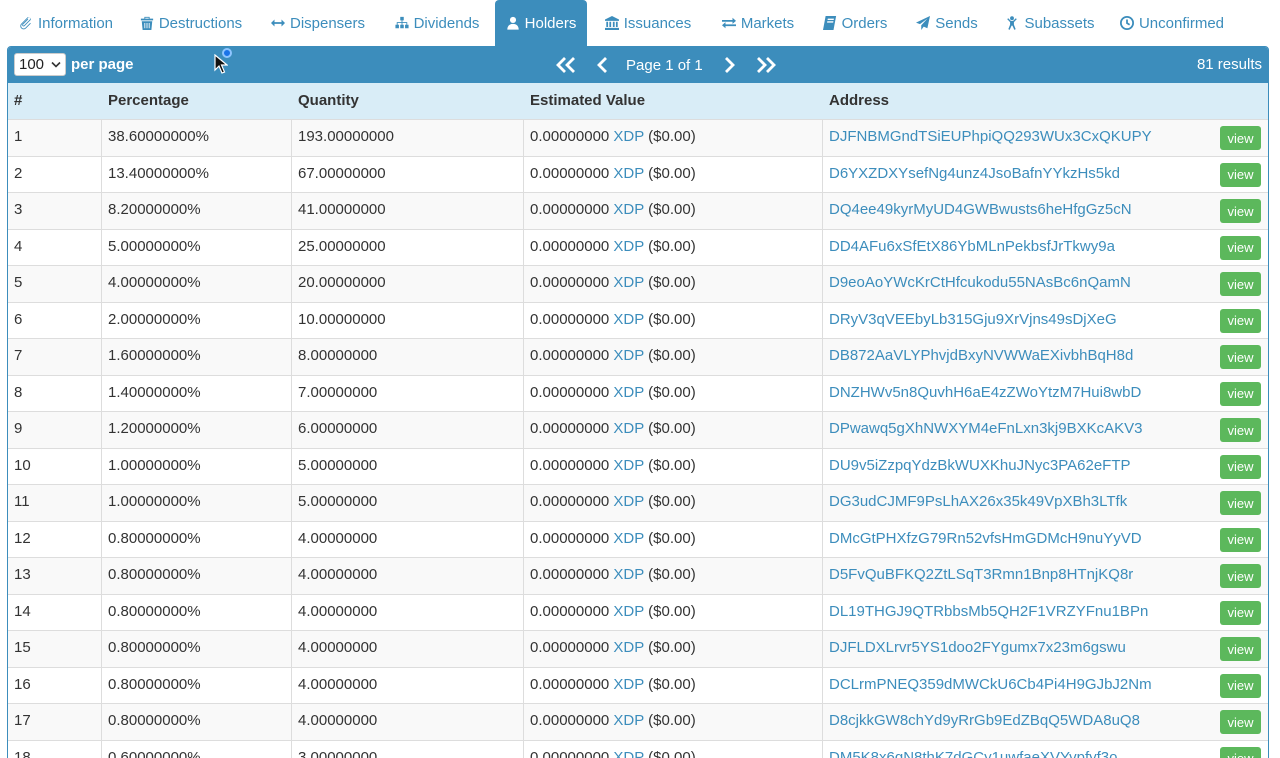 This screenshot has height=758, width=1280. What do you see at coordinates (923, 23) in the screenshot?
I see `paper-plane-icon` at bounding box center [923, 23].